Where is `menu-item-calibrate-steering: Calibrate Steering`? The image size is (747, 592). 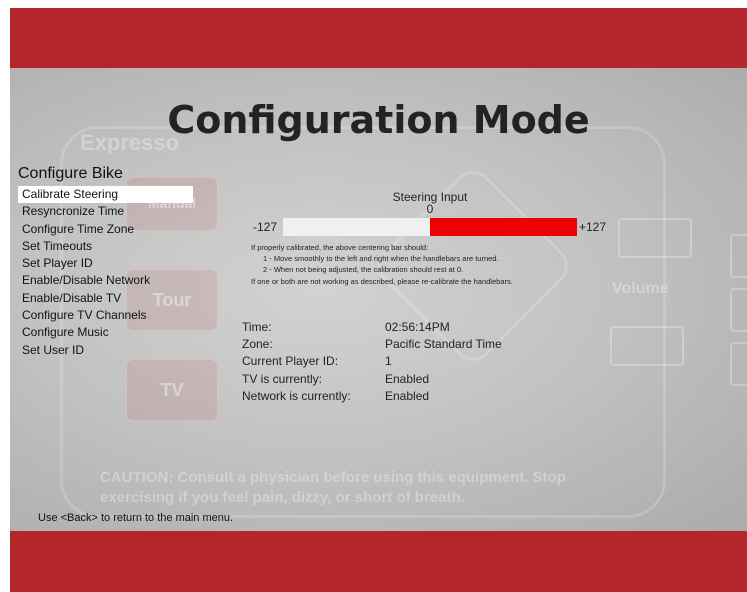
menu-item-calibrate-steering: Calibrate Steering is located at coordinates (105, 195).